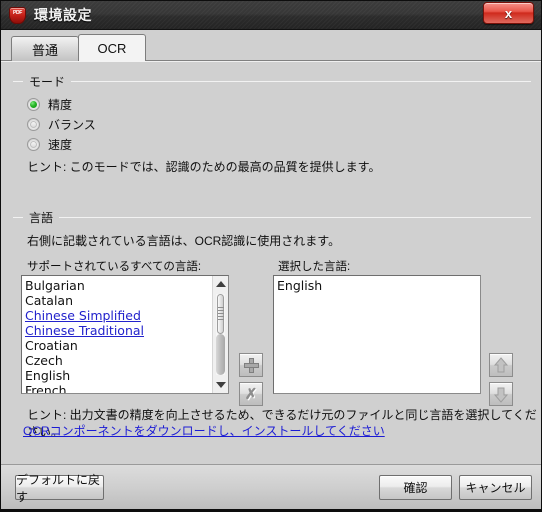 The height and width of the screenshot is (512, 542). I want to click on move-up-icon, so click(501, 364).